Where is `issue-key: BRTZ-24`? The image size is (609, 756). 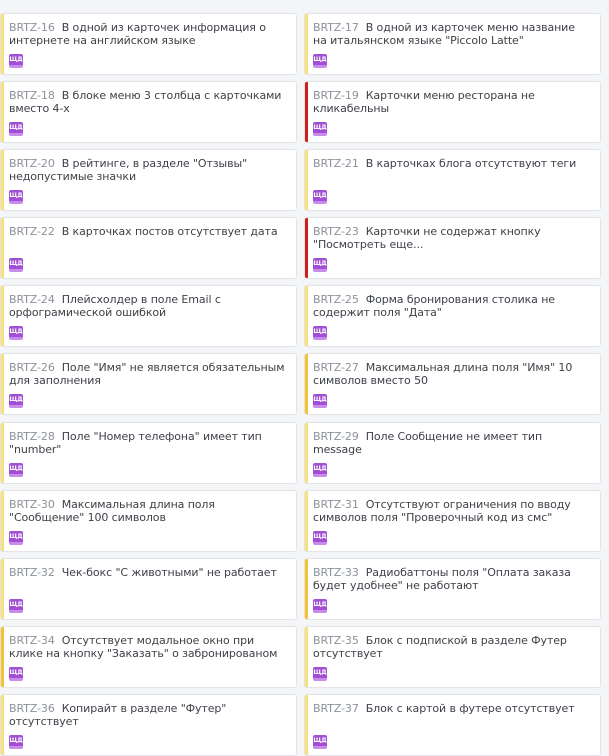
issue-key: BRTZ-24 is located at coordinates (32, 299).